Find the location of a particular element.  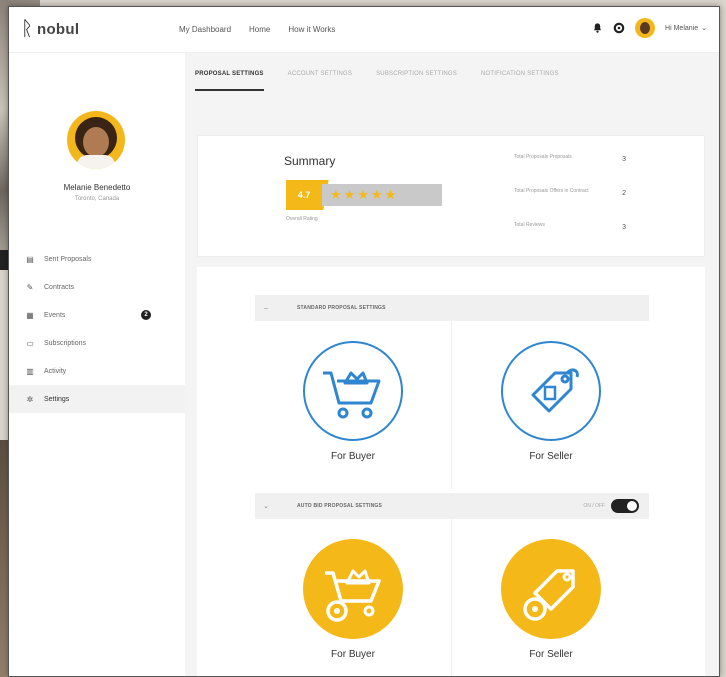

standard-seller-card: For Seller is located at coordinates (551, 405).